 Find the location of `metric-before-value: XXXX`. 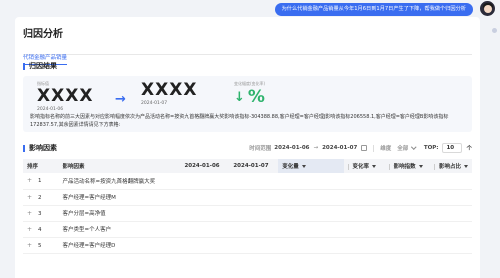

metric-before-value: XXXX is located at coordinates (65, 96).